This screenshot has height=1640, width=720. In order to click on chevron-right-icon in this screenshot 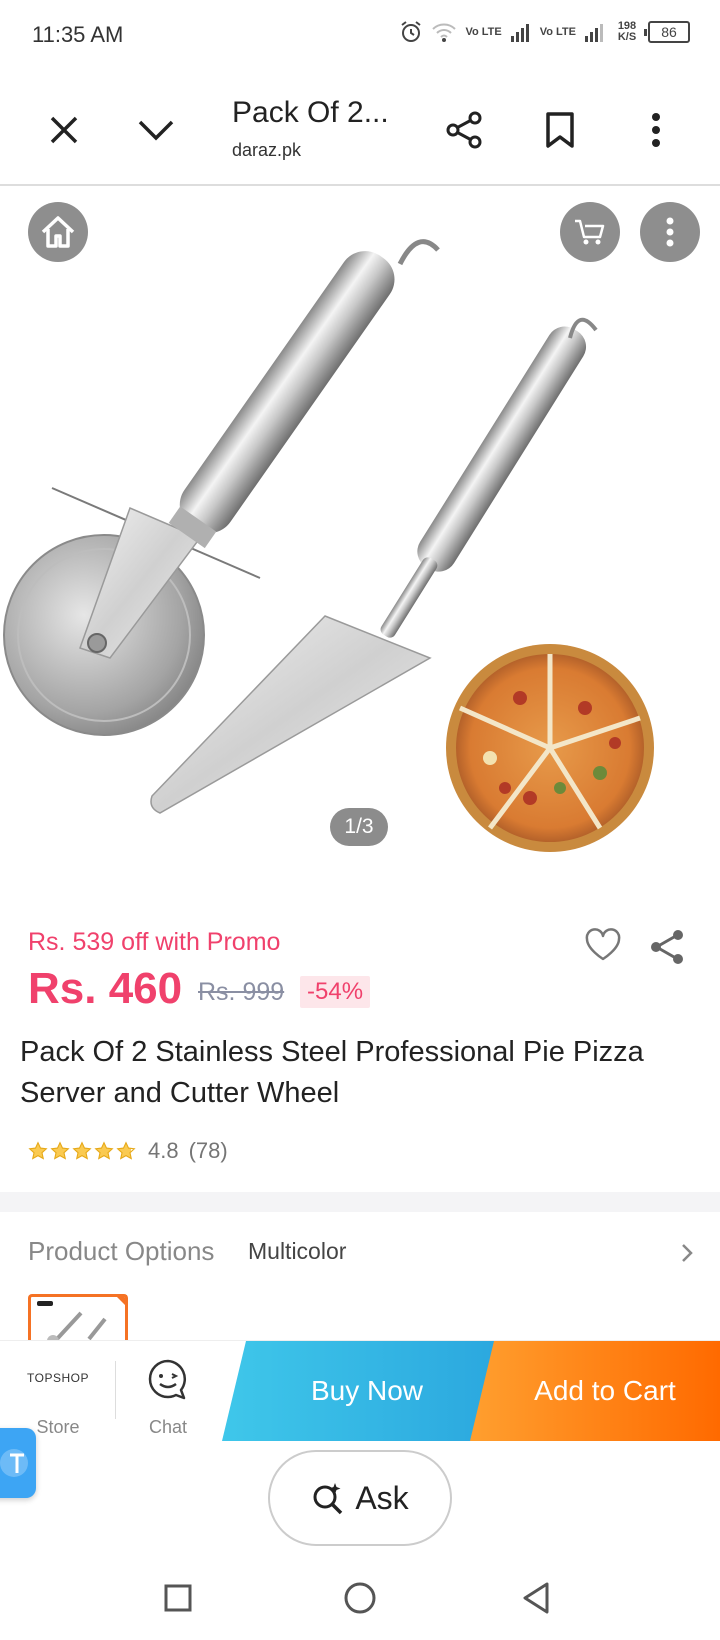, I will do `click(687, 1253)`.